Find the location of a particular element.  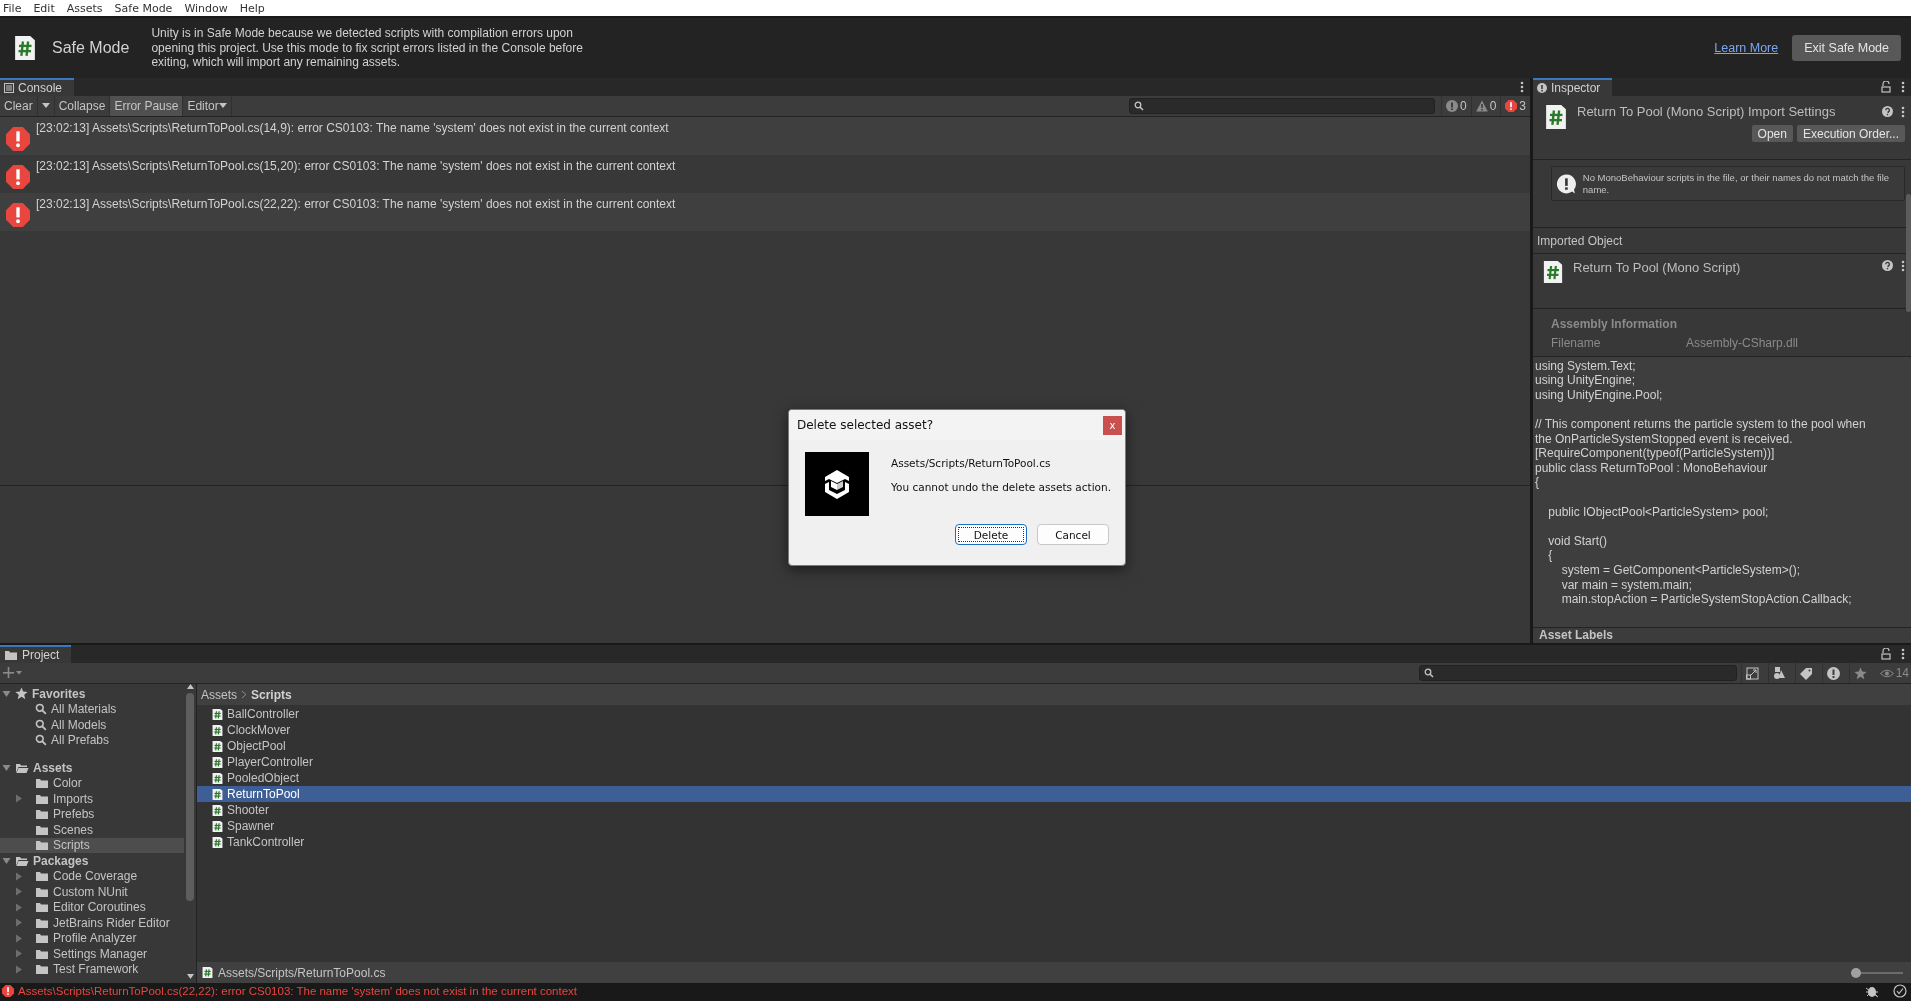

tree-item: Profile Analyzer is located at coordinates (92, 938).